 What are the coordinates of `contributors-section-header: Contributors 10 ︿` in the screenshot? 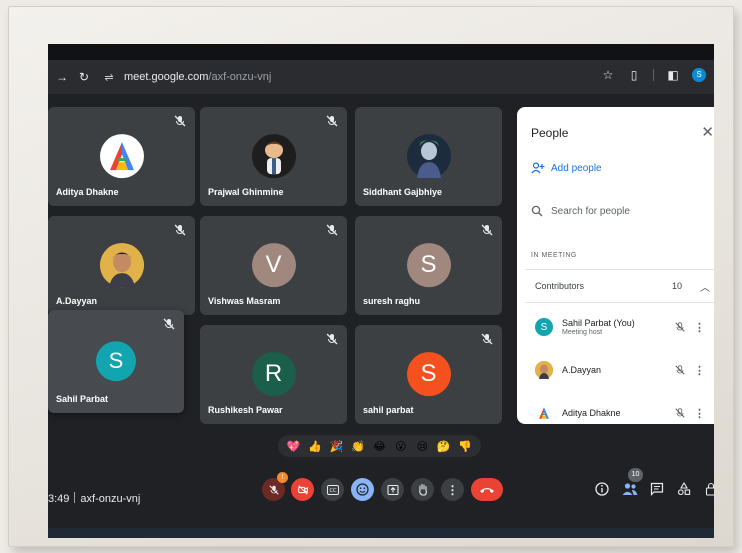 It's located at (619, 286).